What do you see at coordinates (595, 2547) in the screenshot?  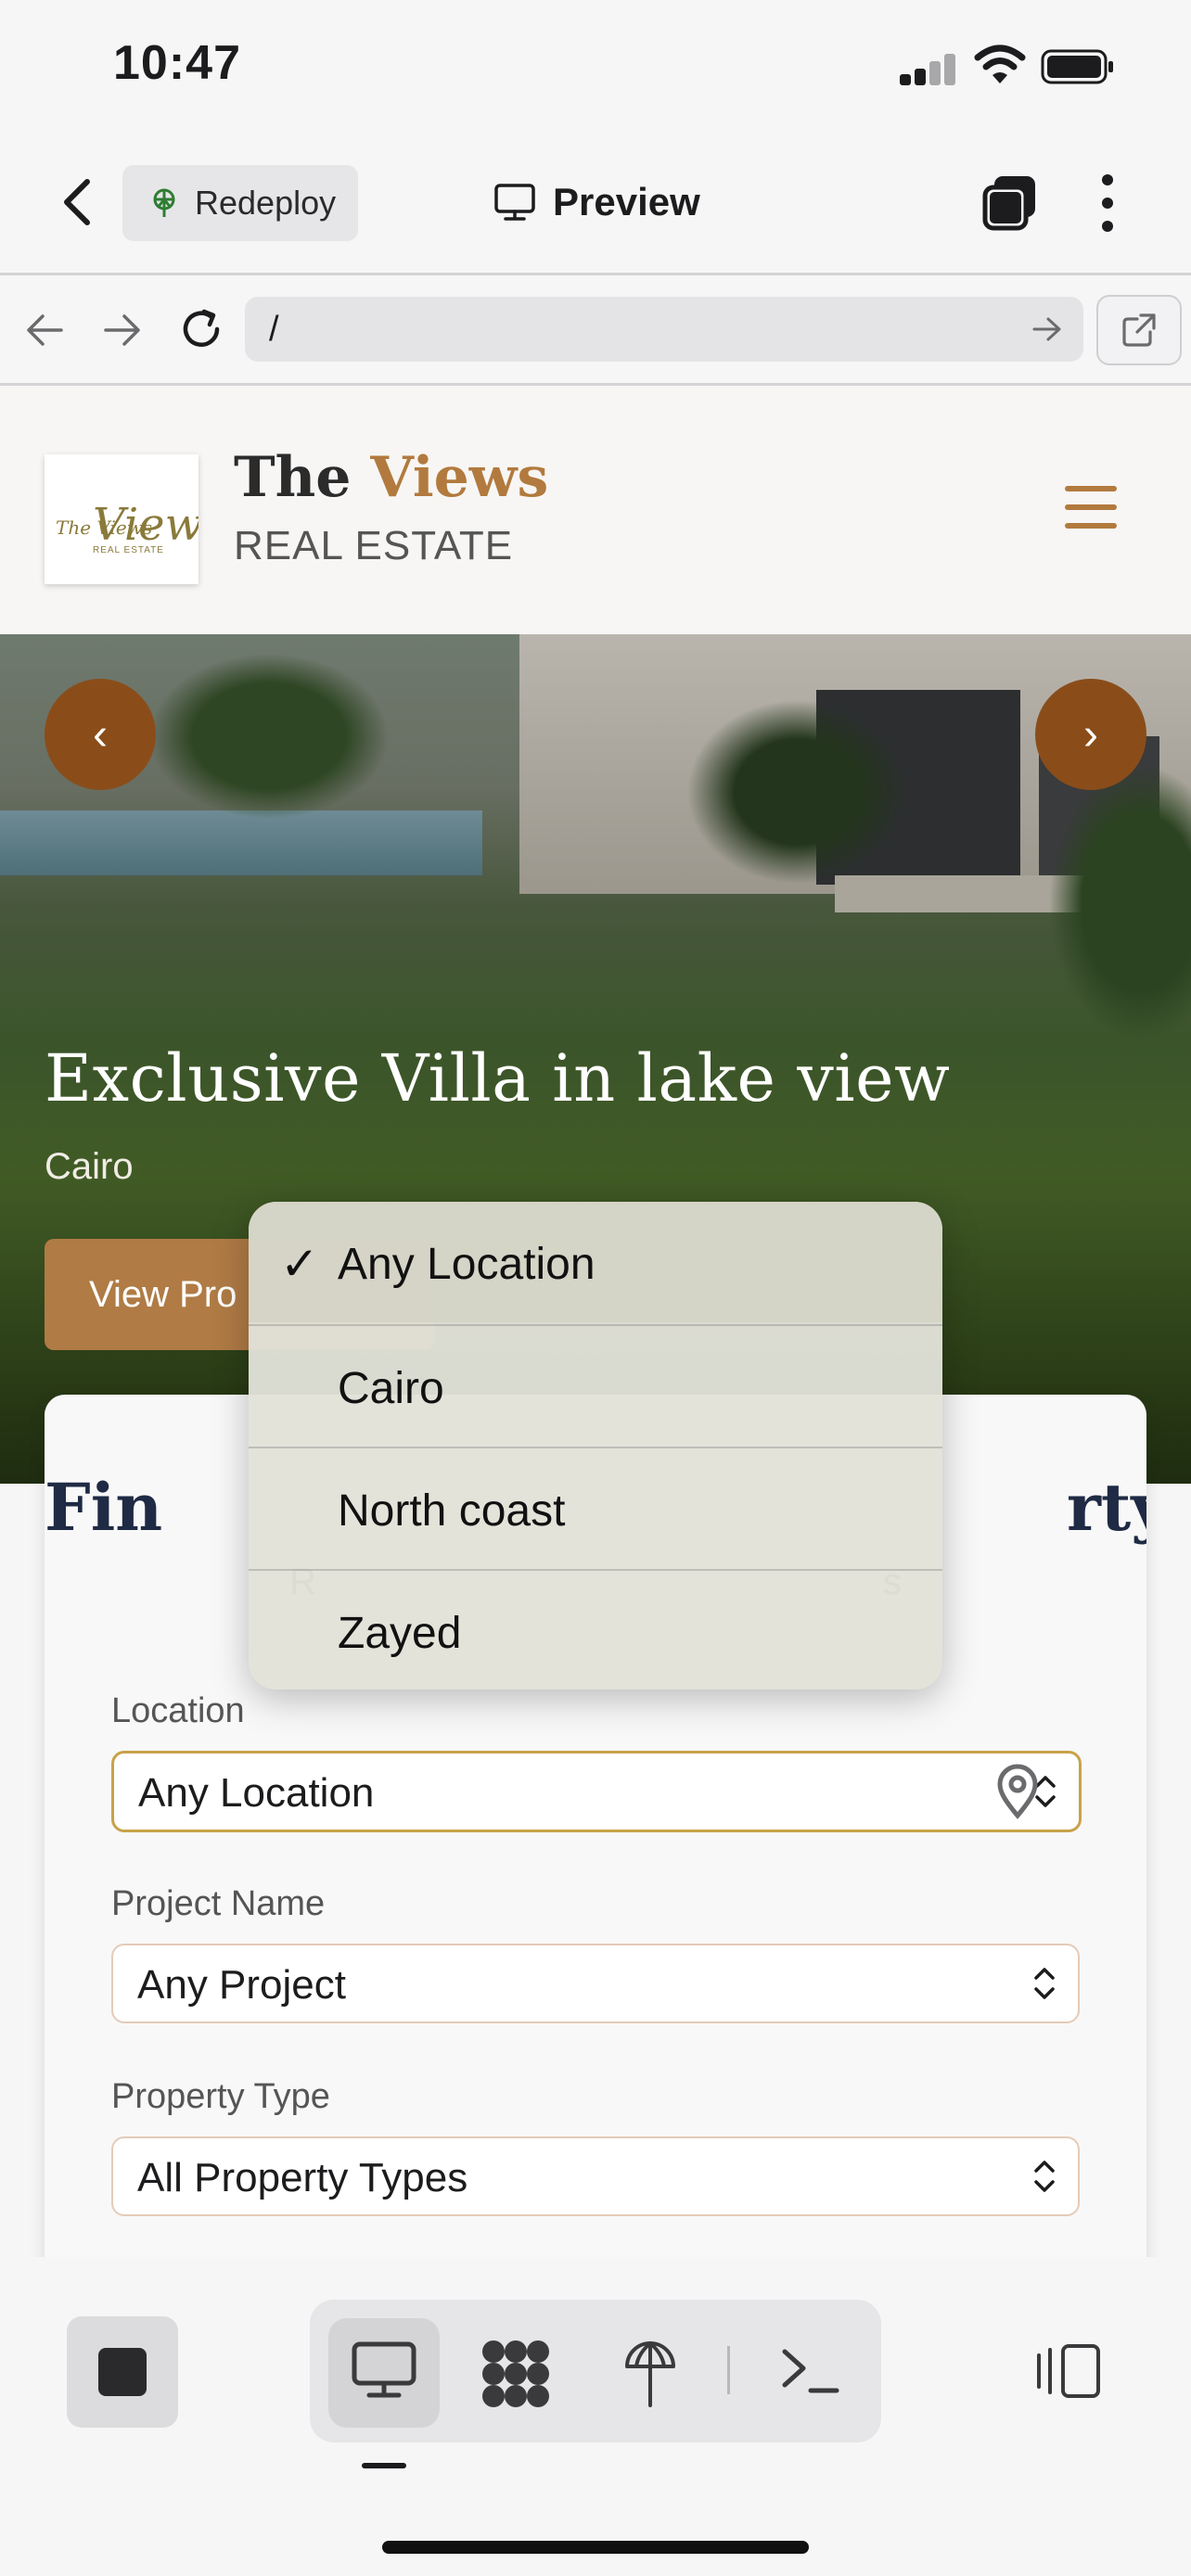 I see `home-indicator` at bounding box center [595, 2547].